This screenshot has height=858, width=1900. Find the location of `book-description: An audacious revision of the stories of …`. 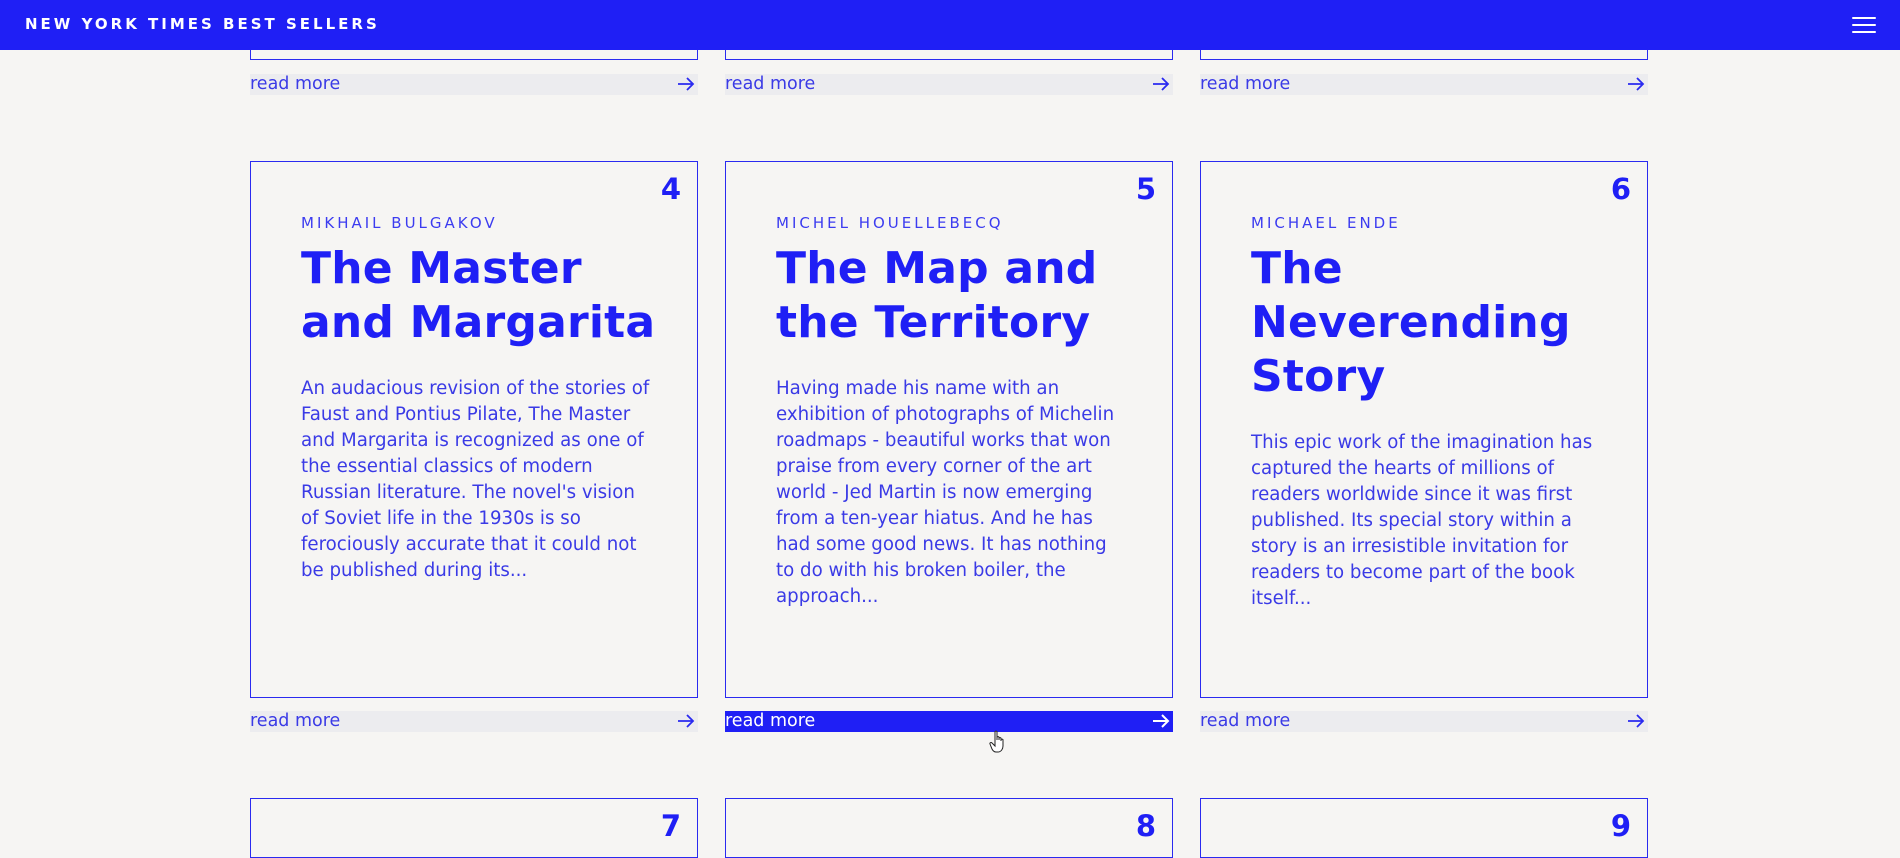

book-description: An audacious revision of the stories of … is located at coordinates (475, 479).